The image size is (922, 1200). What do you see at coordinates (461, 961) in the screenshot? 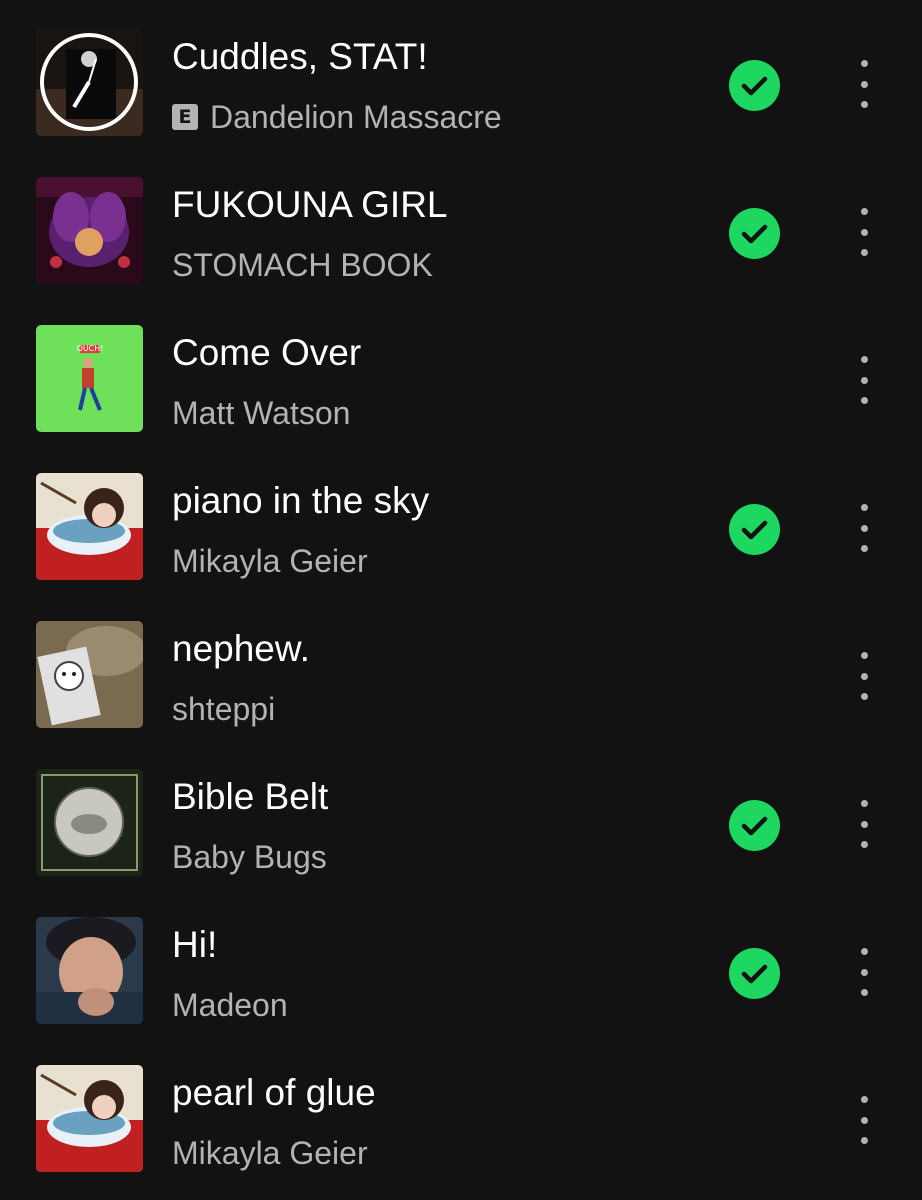
I see `track-row: Hi! Madeon` at bounding box center [461, 961].